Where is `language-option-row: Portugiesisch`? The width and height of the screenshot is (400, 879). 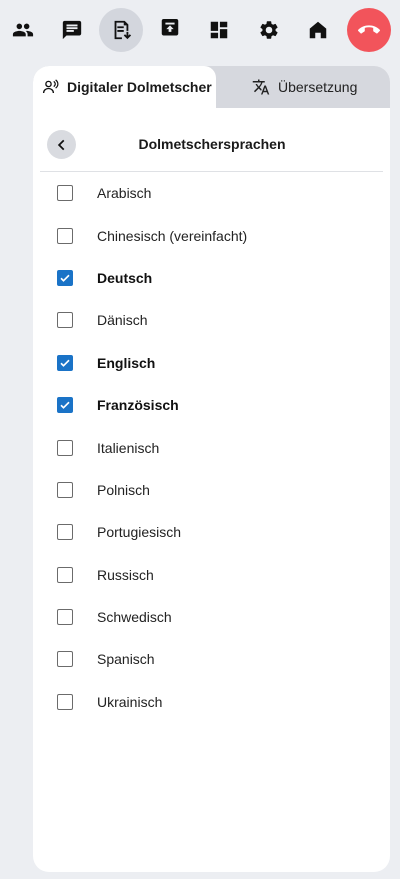
language-option-row: Portugiesisch is located at coordinates (211, 532).